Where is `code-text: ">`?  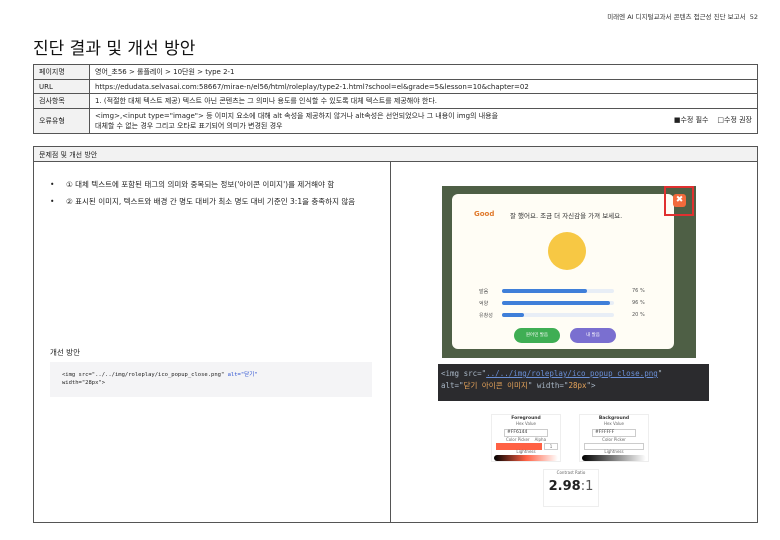 code-text: "> is located at coordinates (591, 385).